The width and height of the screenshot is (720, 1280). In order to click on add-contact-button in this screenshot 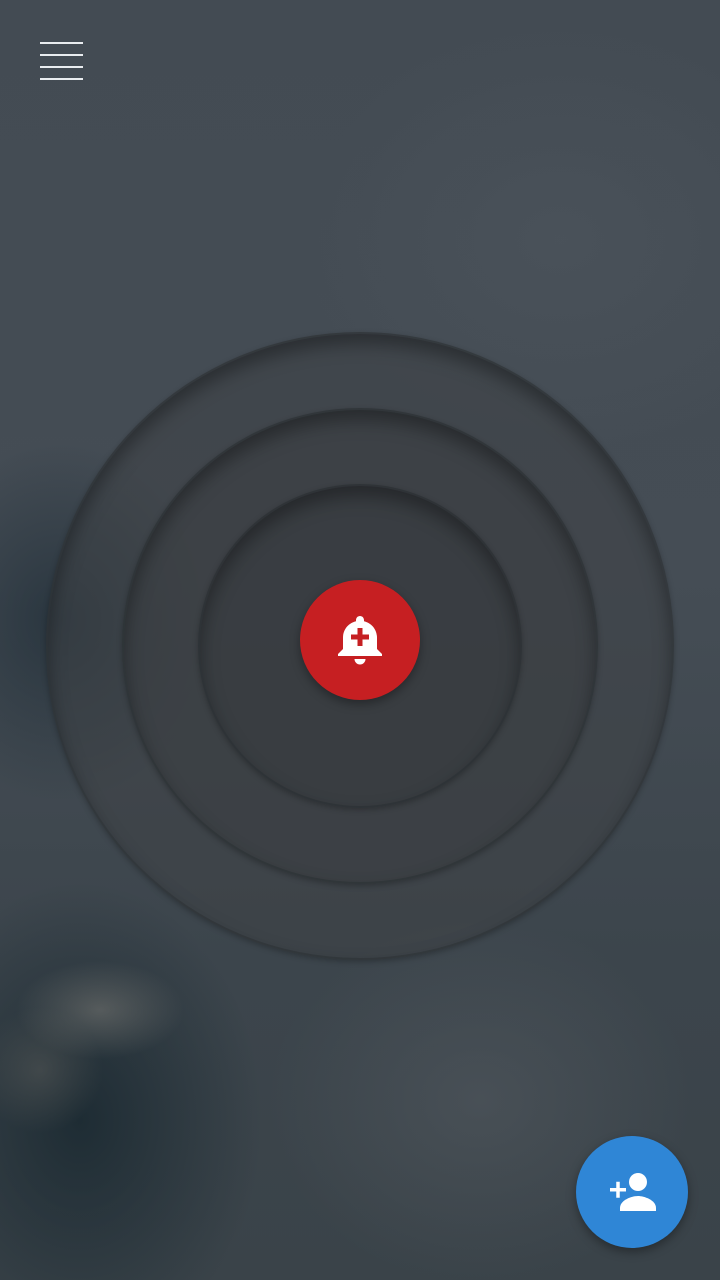, I will do `click(632, 1192)`.